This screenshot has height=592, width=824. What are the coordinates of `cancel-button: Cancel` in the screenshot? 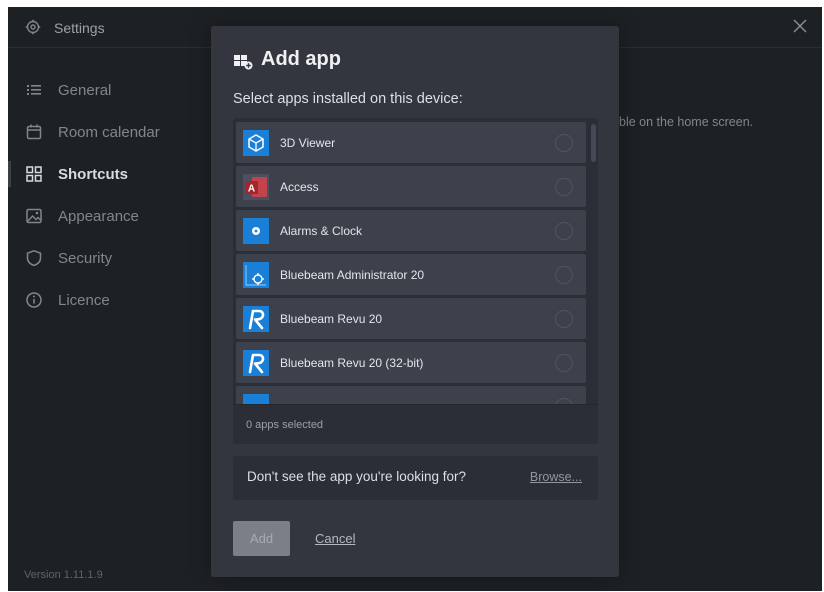 It's located at (335, 538).